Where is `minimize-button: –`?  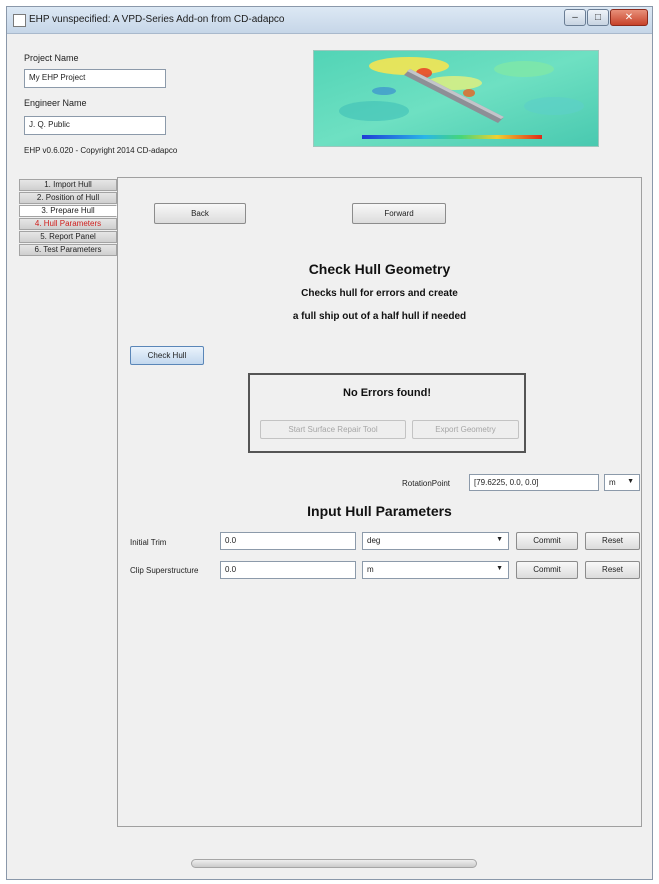 minimize-button: – is located at coordinates (575, 17).